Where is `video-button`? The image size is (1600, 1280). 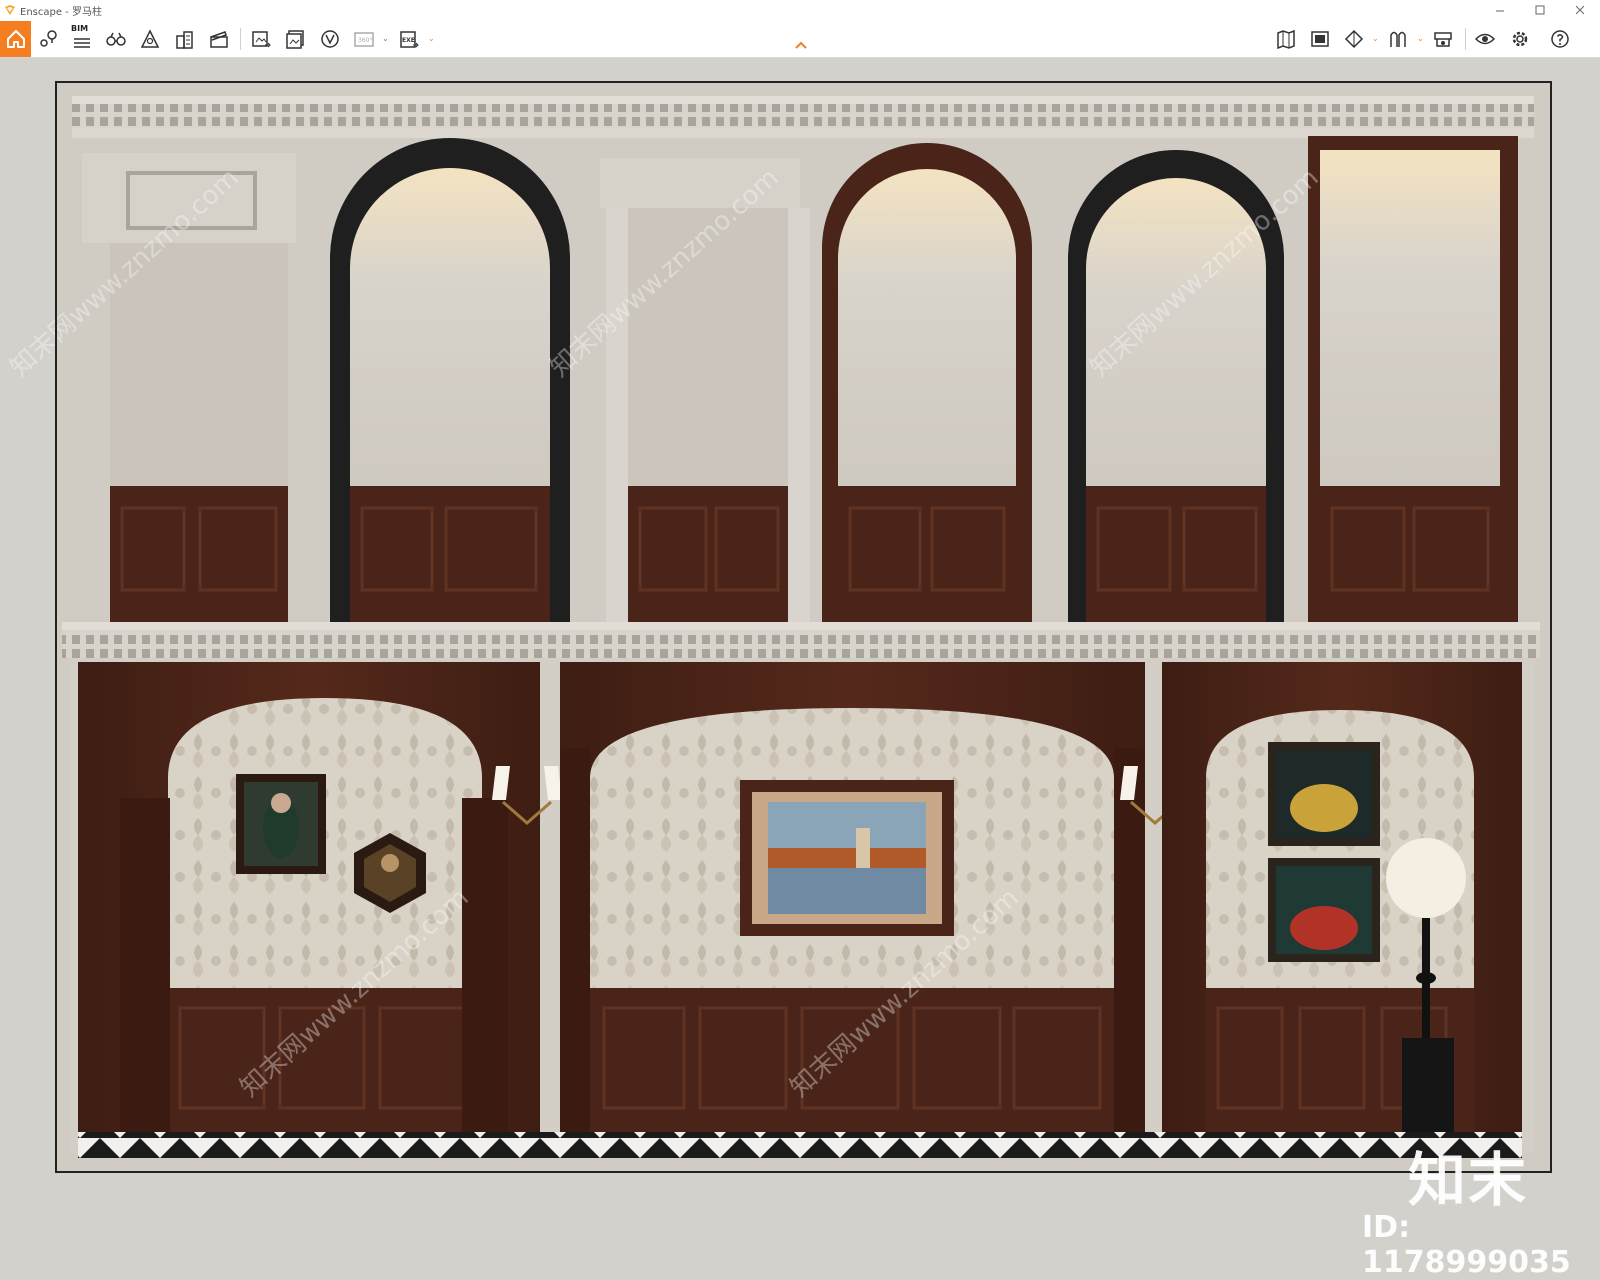
video-button is located at coordinates (330, 39).